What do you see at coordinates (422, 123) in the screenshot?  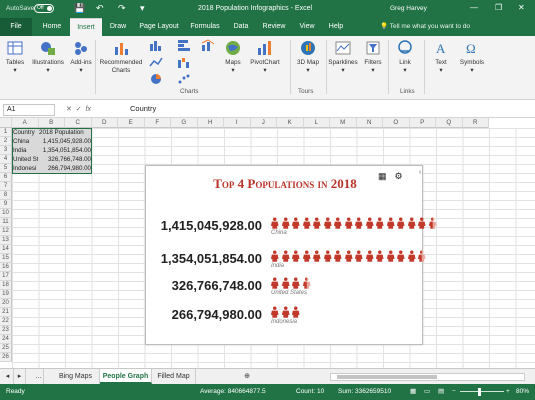 I see `column-header-p: P` at bounding box center [422, 123].